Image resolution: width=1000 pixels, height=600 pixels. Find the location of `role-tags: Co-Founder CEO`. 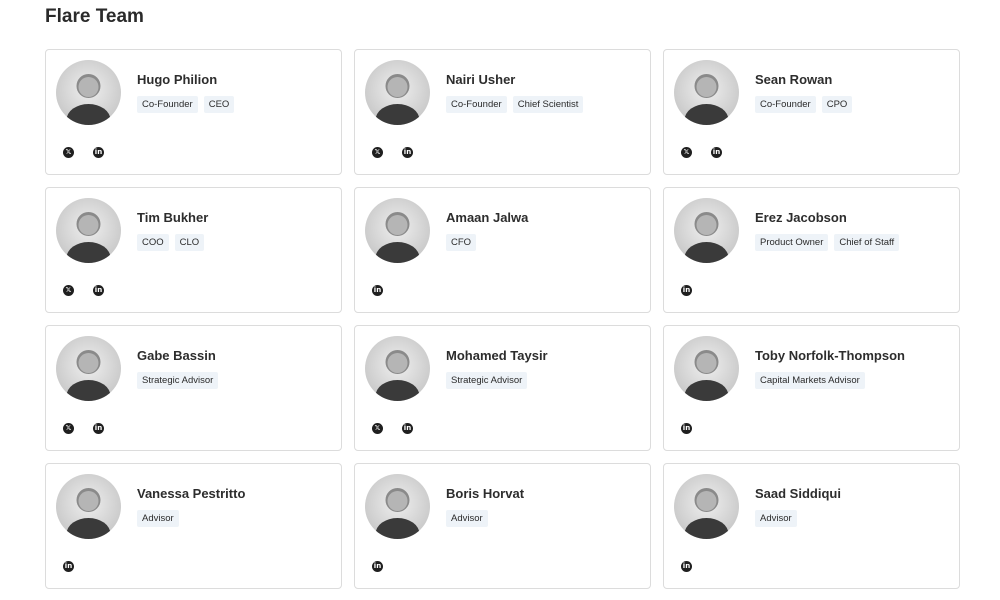

role-tags: Co-Founder CEO is located at coordinates (186, 104).